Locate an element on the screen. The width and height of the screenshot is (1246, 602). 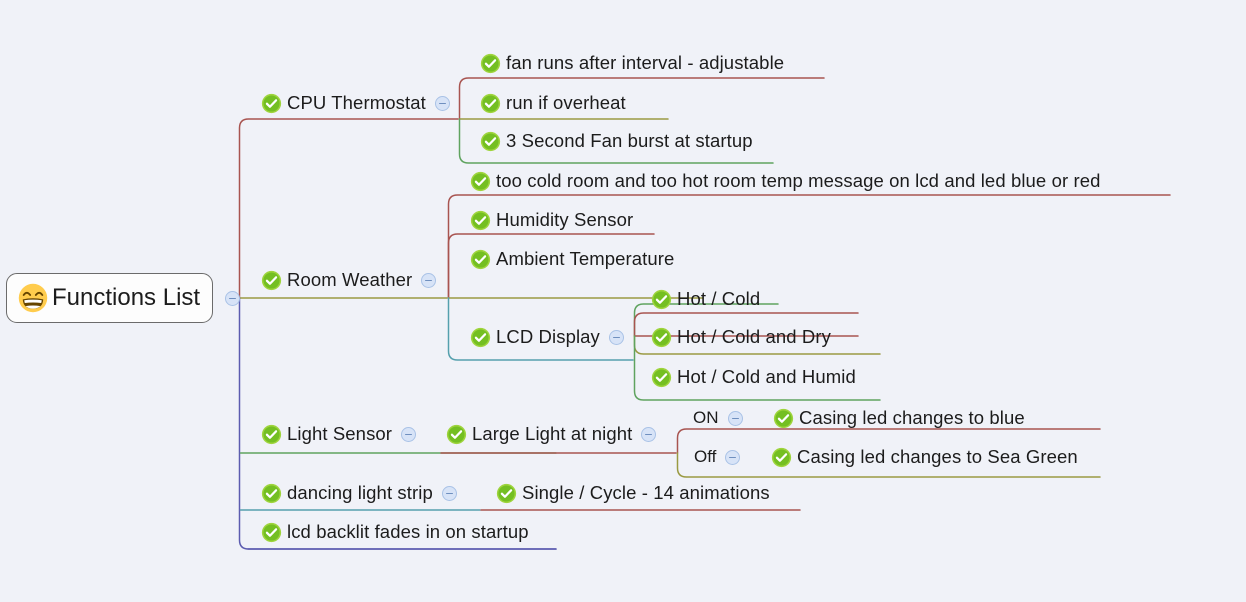
node-label: LCD Display is located at coordinates (548, 336).